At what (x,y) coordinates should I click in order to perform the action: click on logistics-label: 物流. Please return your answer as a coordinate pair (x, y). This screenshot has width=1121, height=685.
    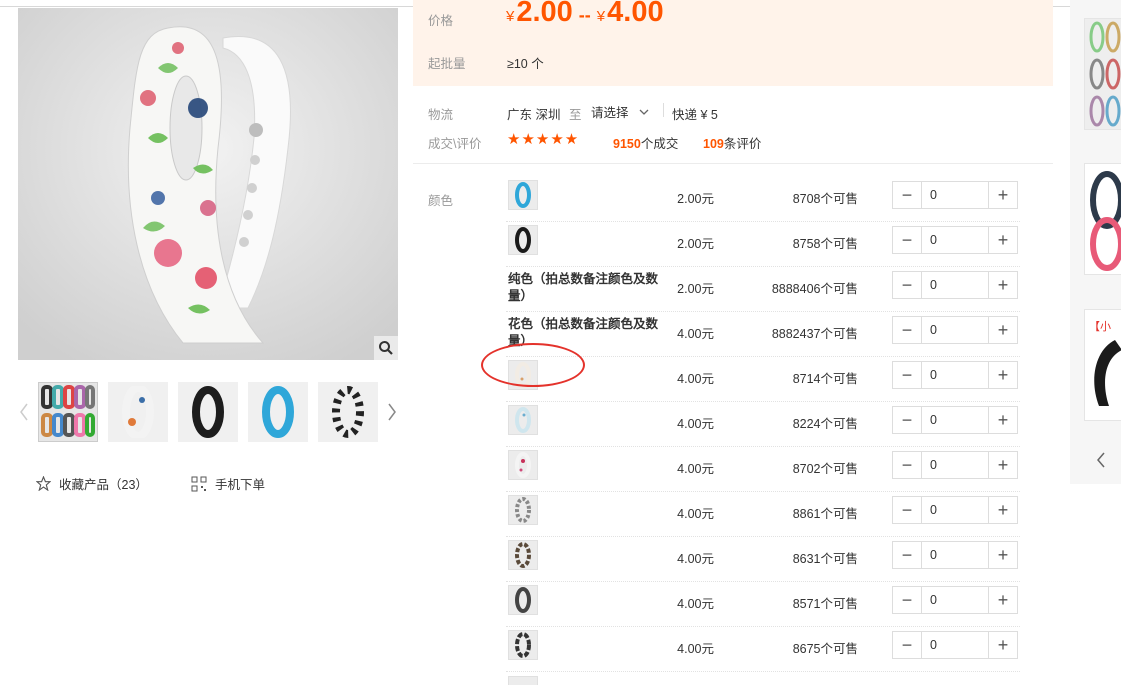
    Looking at the image, I should click on (441, 115).